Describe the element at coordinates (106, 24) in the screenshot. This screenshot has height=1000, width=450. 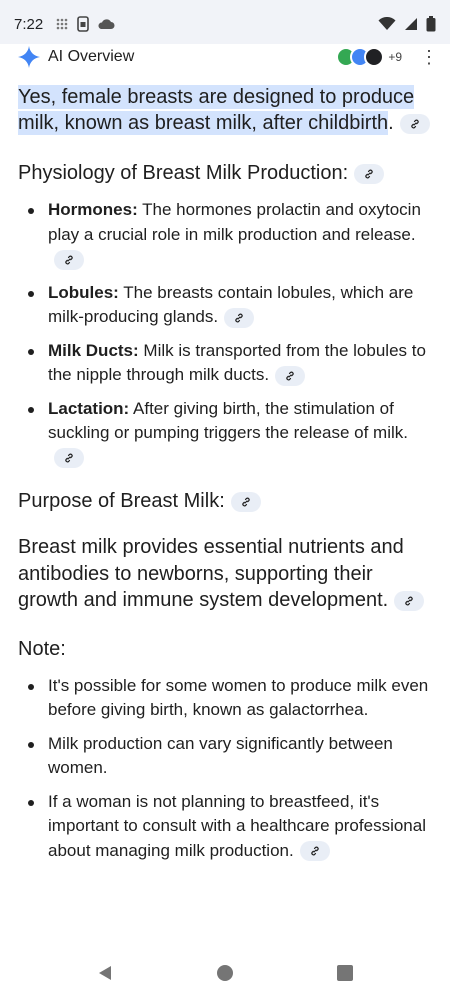
I see `cloud-icon` at that location.